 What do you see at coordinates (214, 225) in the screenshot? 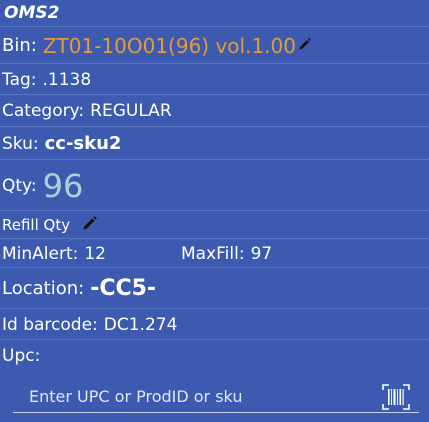
I see `refill-row: Refill Qty` at bounding box center [214, 225].